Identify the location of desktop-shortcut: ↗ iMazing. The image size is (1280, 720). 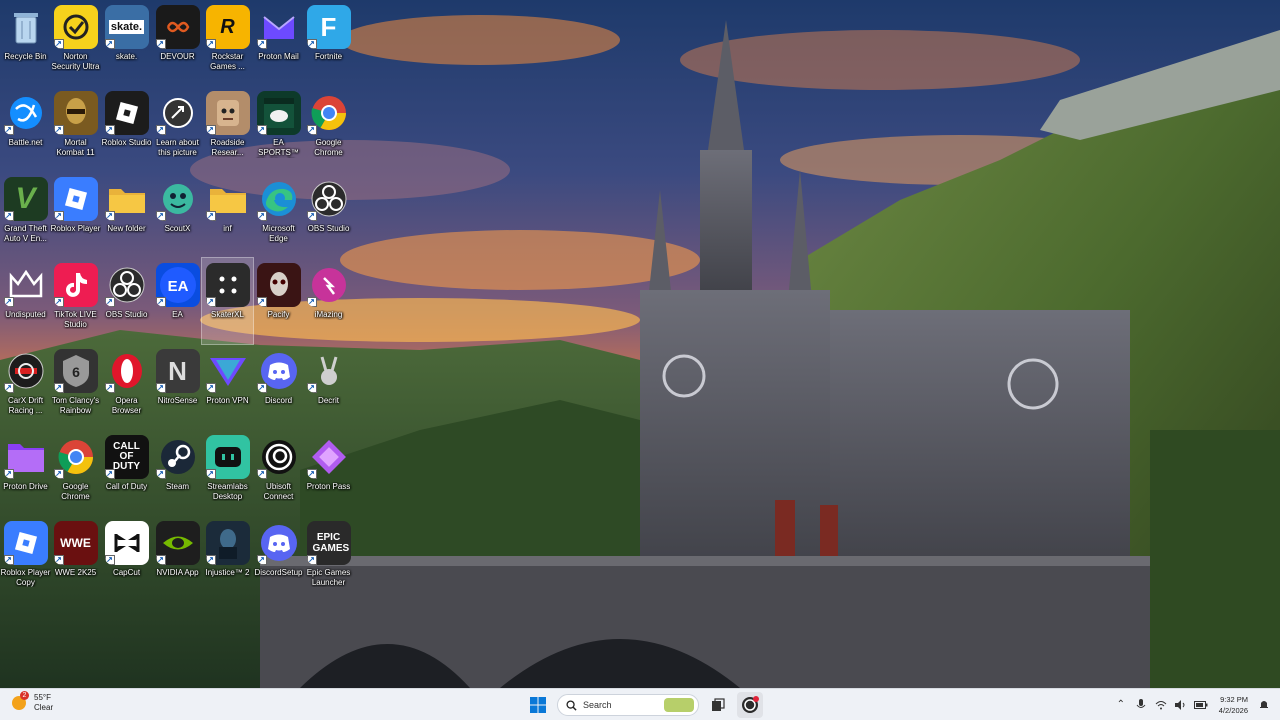
(328, 301).